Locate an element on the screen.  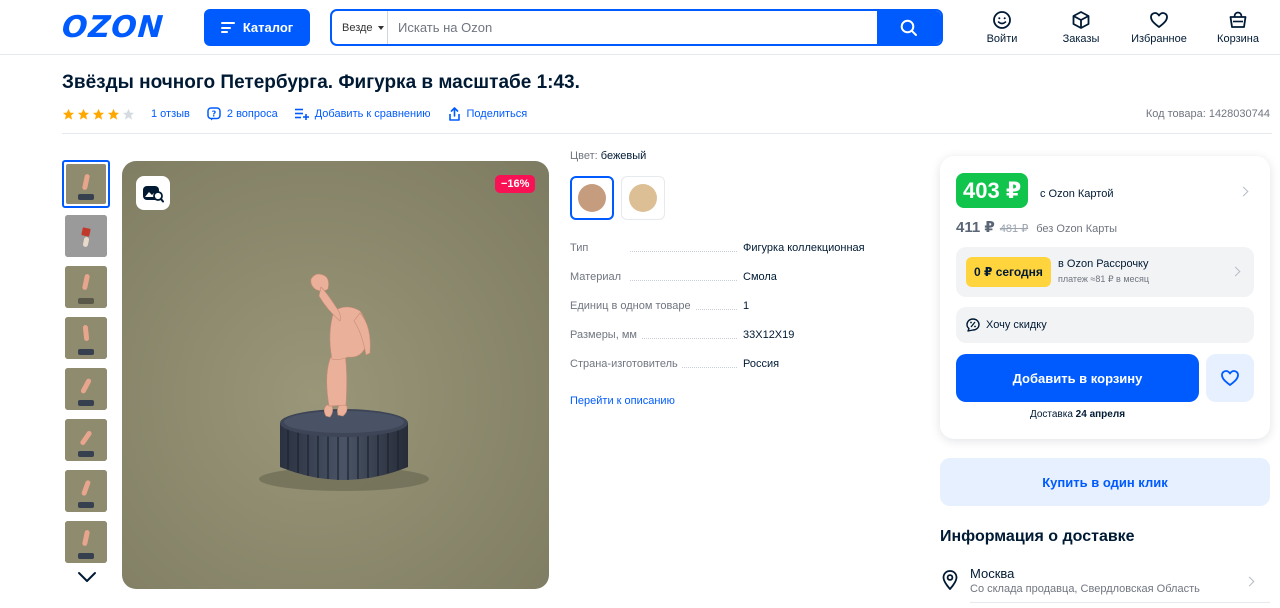
rating-stars is located at coordinates (98, 114).